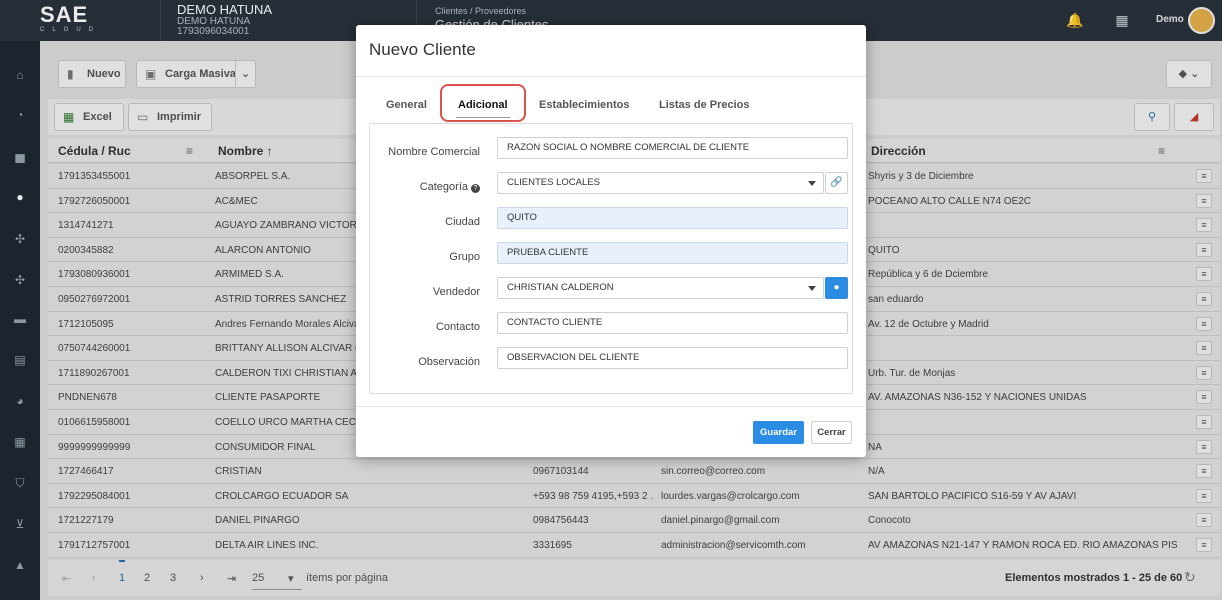 The height and width of the screenshot is (600, 1222). I want to click on link-button: 🔗, so click(836, 183).